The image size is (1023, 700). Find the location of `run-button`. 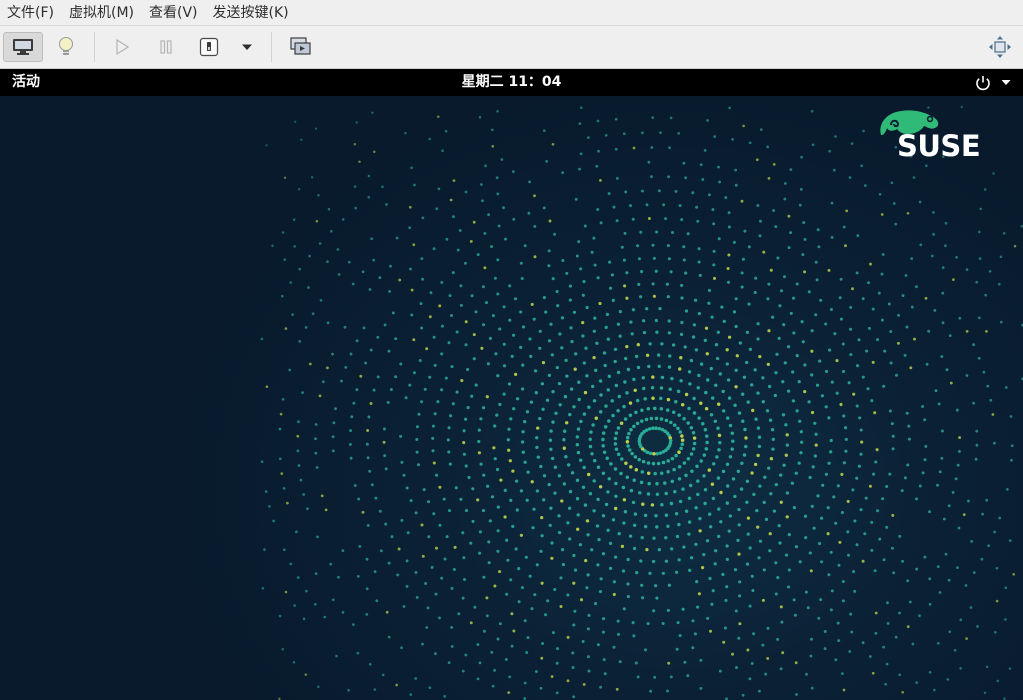

run-button is located at coordinates (122, 47).